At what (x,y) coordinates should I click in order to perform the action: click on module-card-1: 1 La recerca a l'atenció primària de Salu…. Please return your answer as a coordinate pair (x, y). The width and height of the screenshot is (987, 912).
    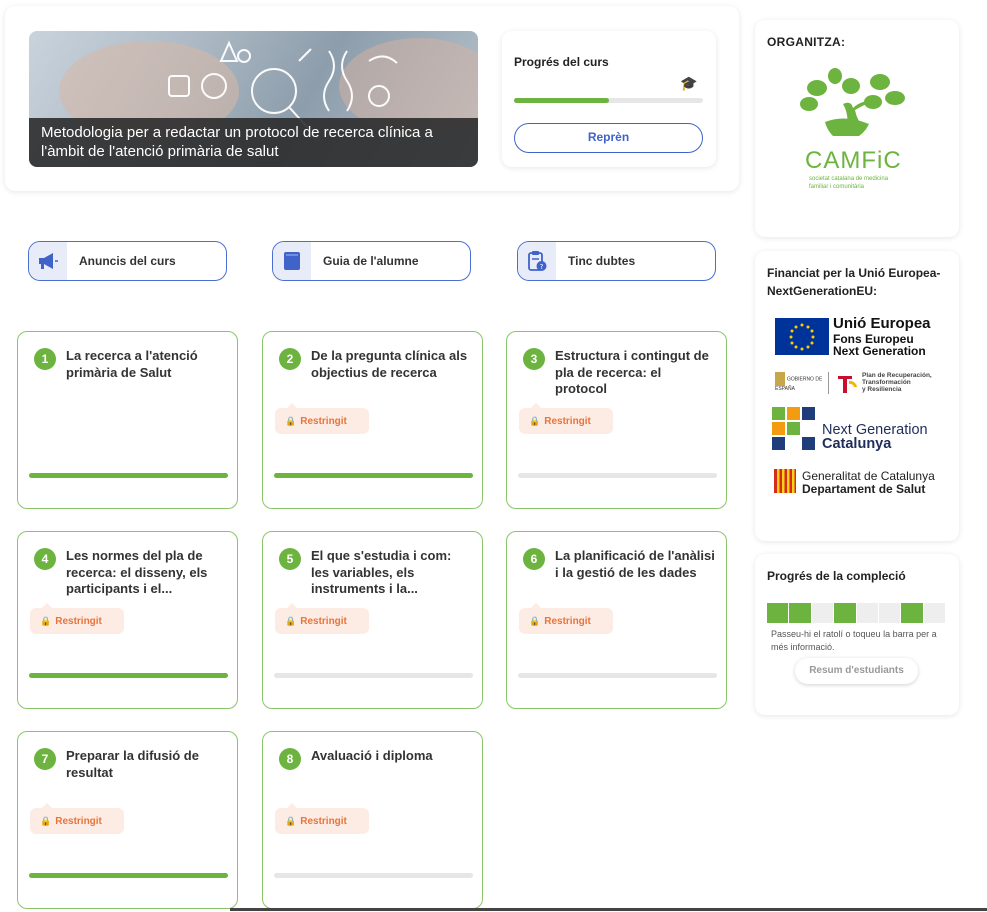
    Looking at the image, I should click on (127, 420).